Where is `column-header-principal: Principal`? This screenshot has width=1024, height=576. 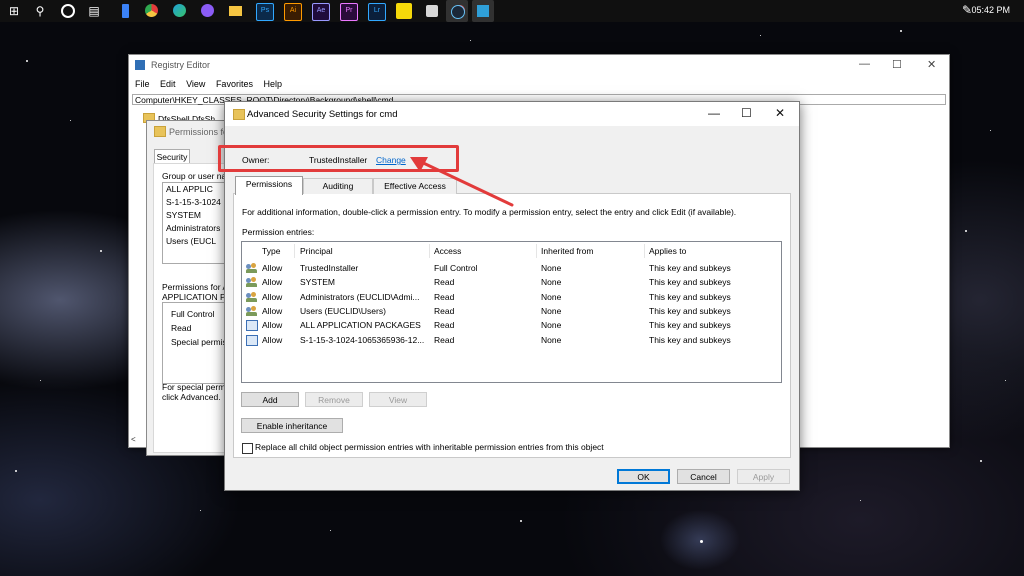 column-header-principal: Principal is located at coordinates (316, 251).